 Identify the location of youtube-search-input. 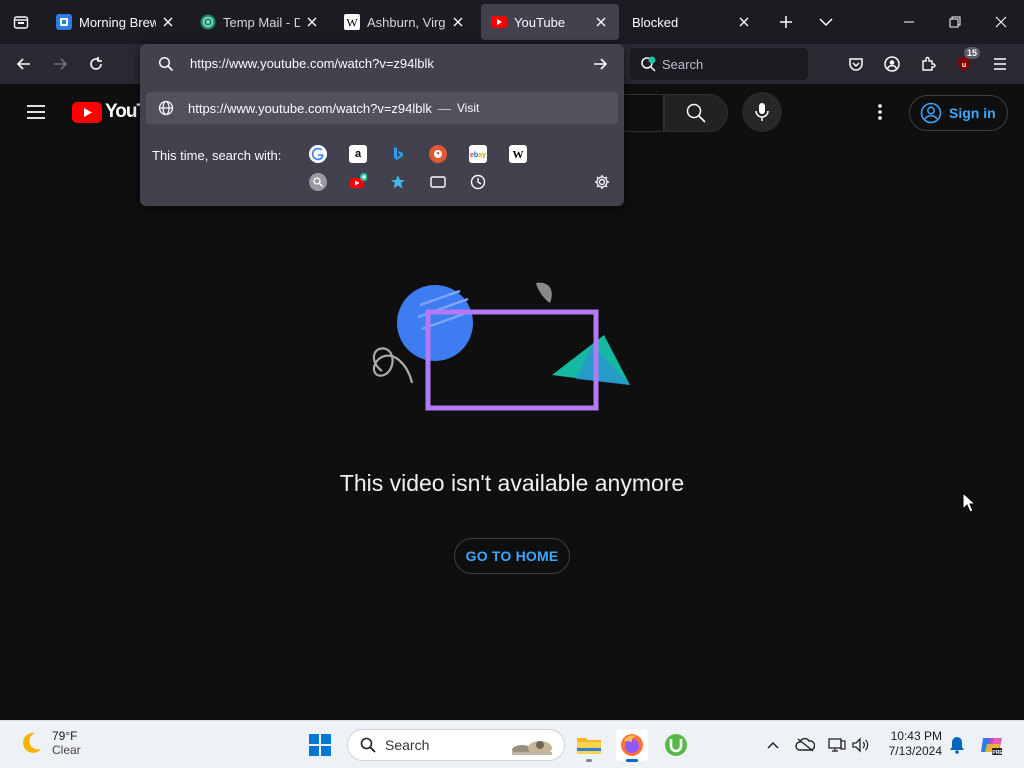
(641, 113).